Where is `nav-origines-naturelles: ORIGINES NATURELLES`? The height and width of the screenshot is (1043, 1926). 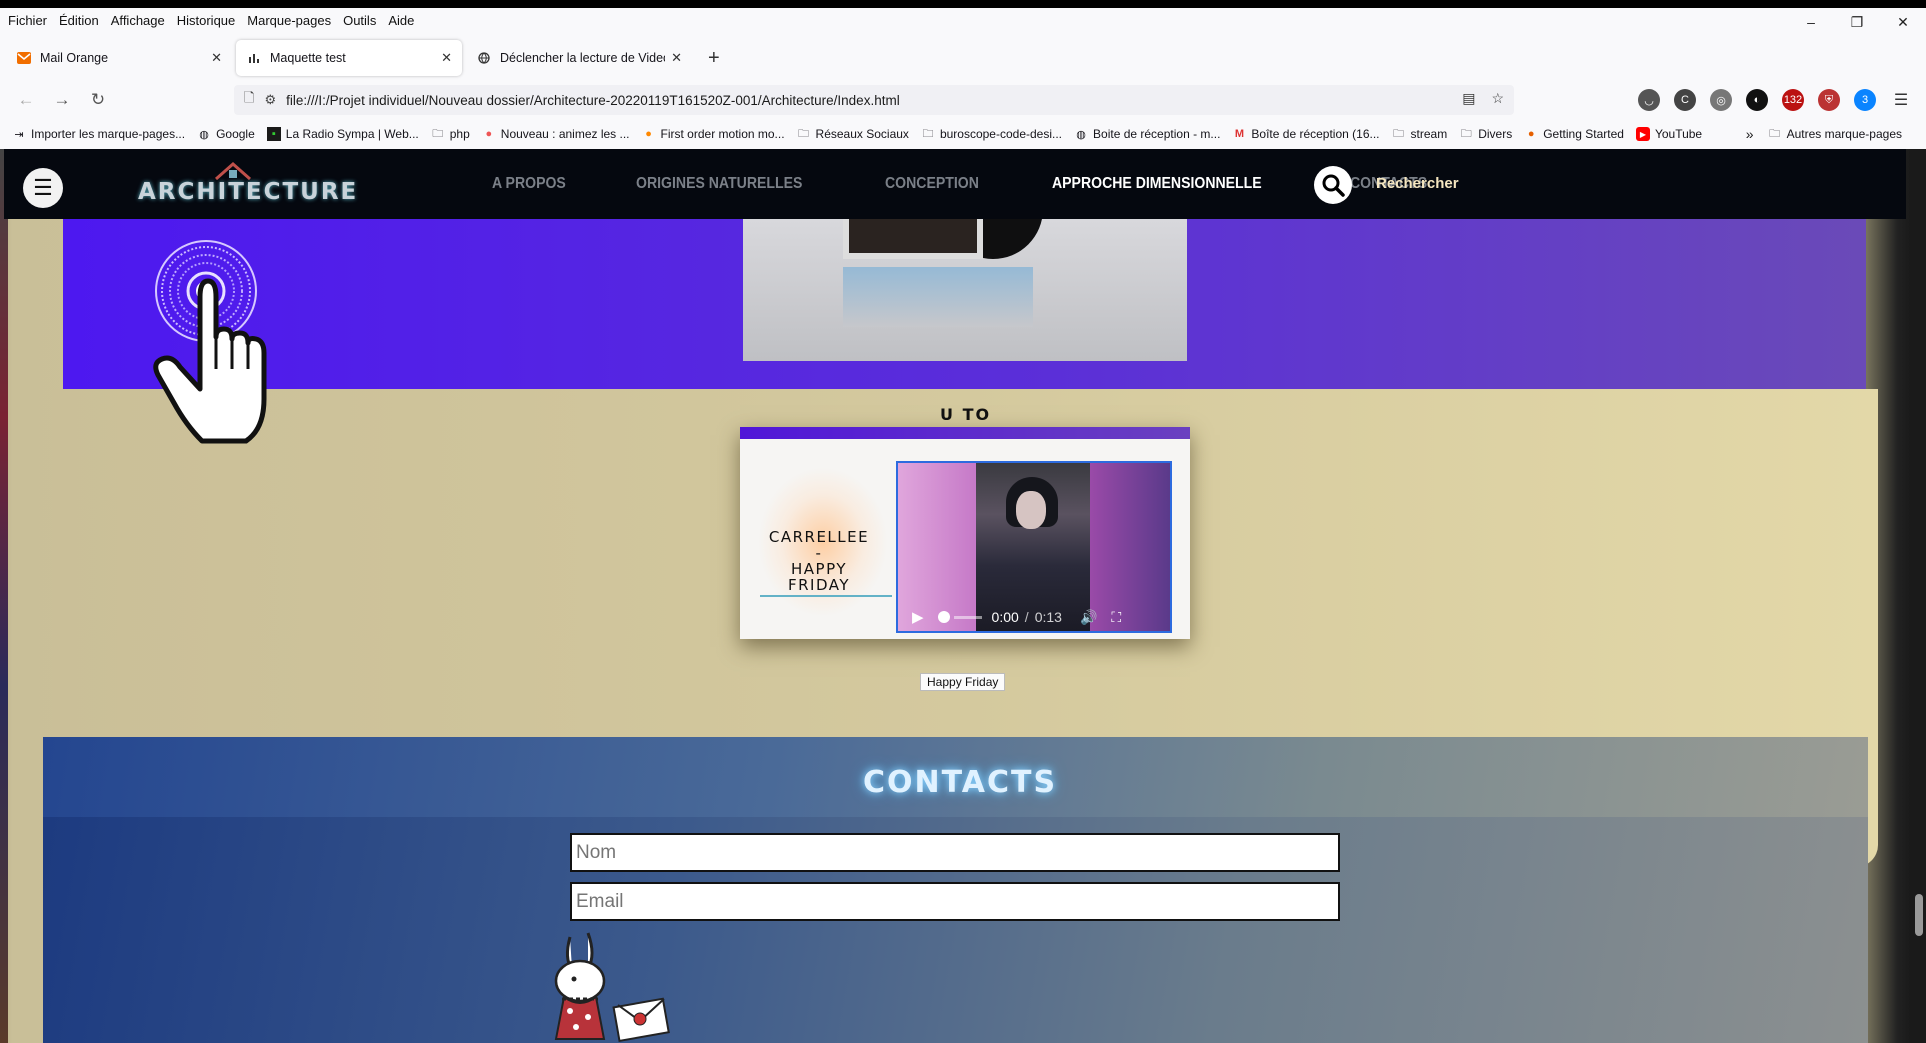 nav-origines-naturelles: ORIGINES NATURELLES is located at coordinates (719, 184).